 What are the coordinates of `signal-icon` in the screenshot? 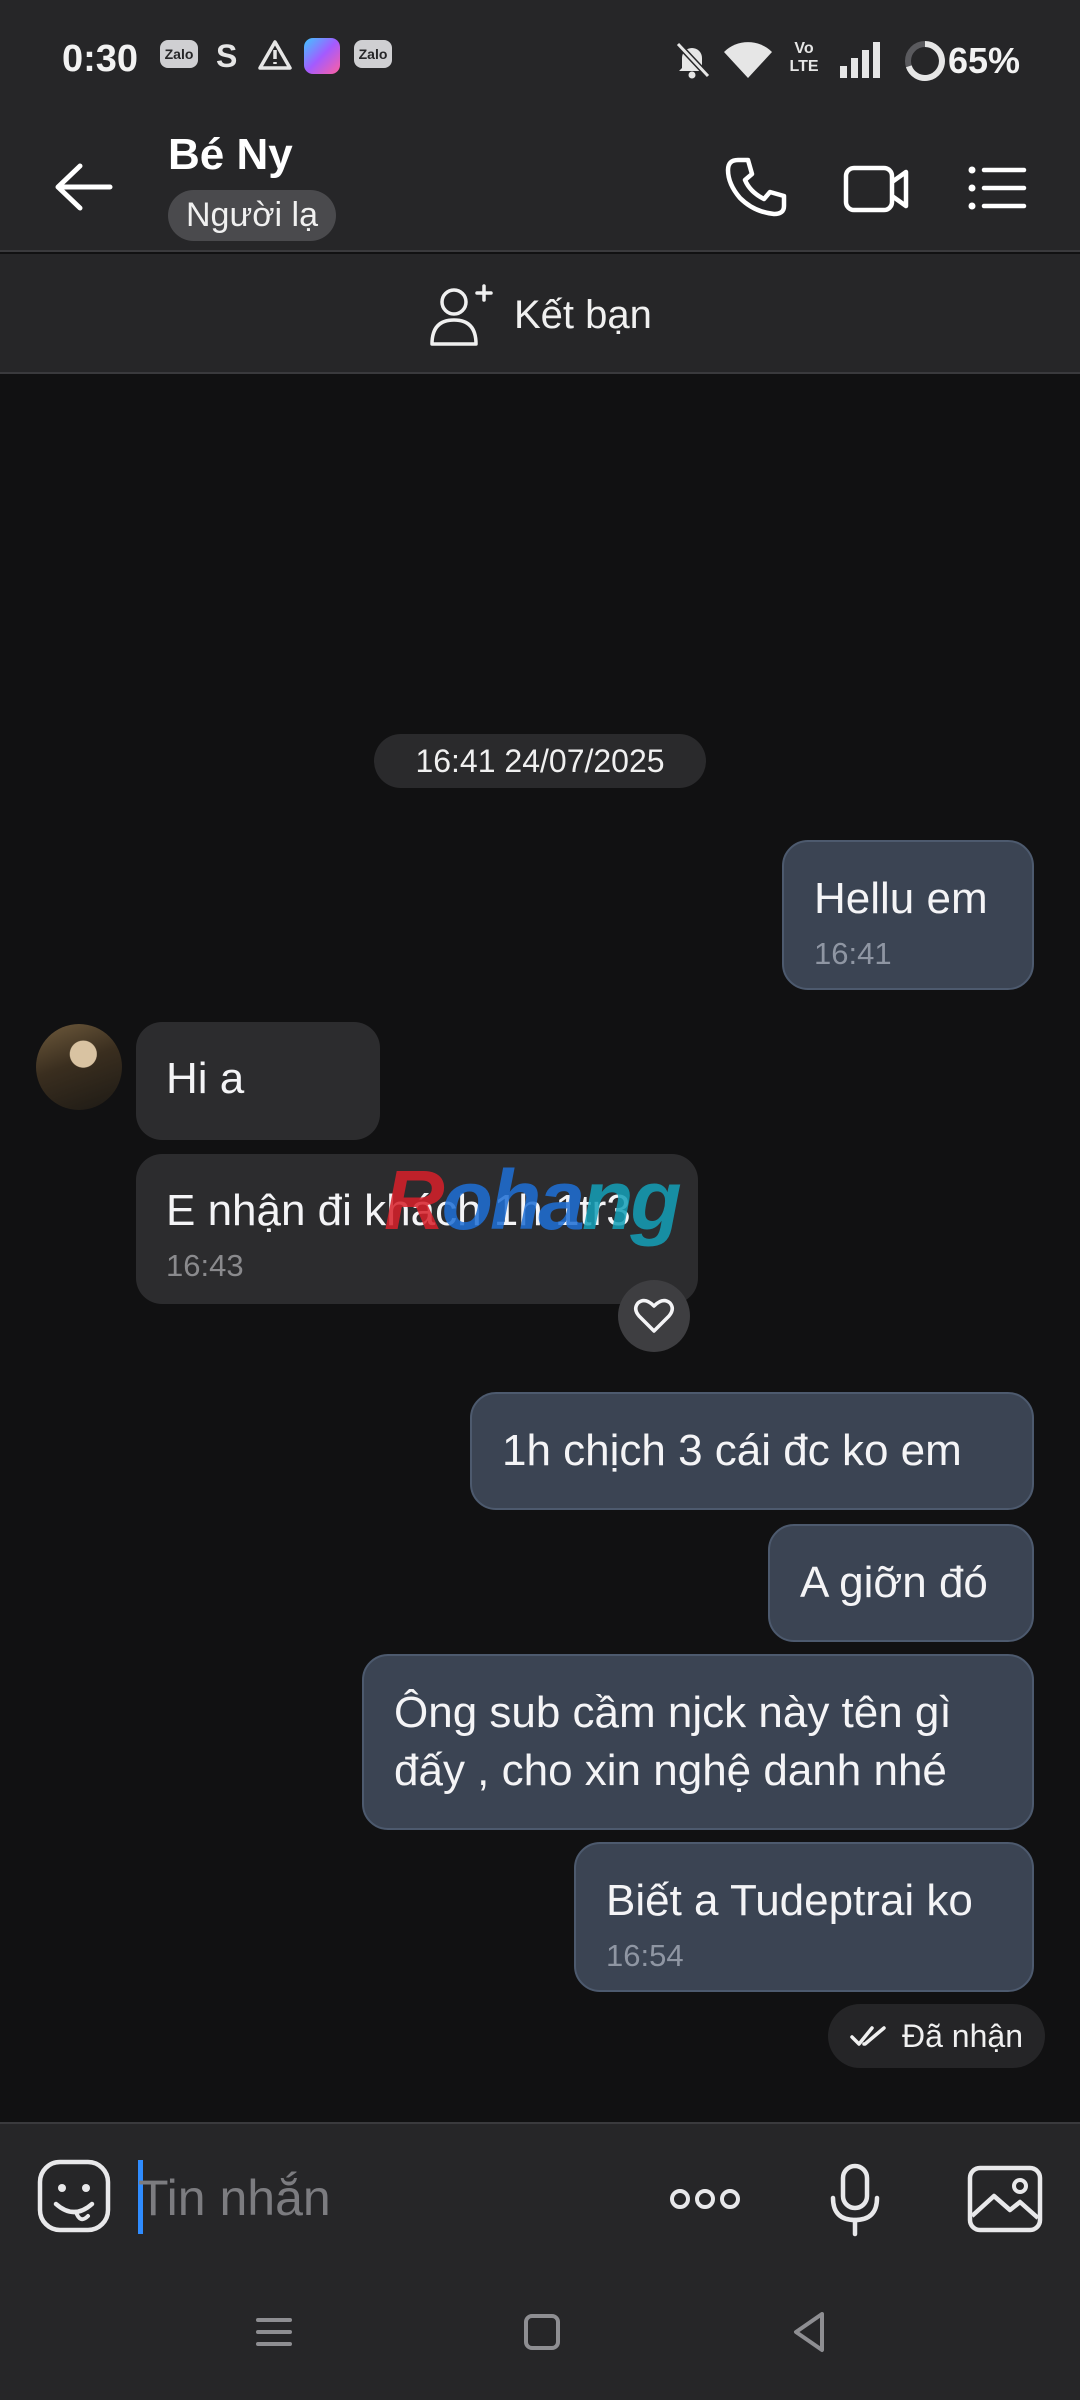 It's located at (860, 60).